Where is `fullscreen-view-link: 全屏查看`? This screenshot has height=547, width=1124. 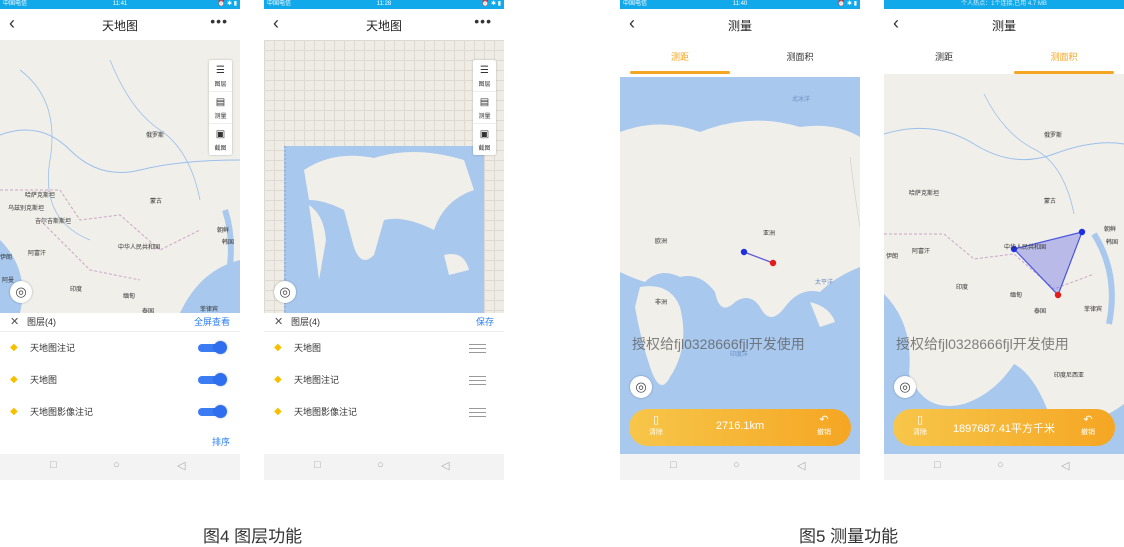
fullscreen-view-link: 全屏查看 is located at coordinates (212, 322).